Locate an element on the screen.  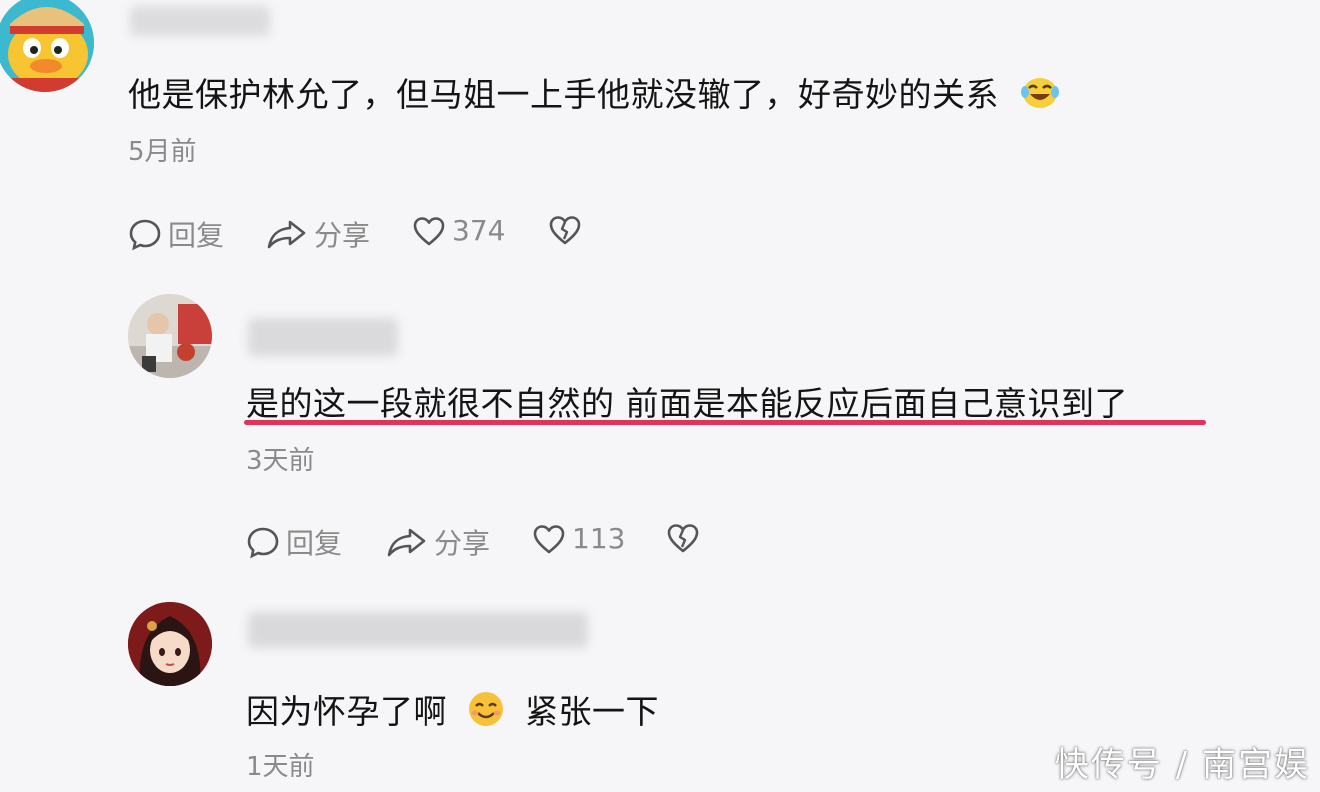
comment-time: 5月前 is located at coordinates (162, 152).